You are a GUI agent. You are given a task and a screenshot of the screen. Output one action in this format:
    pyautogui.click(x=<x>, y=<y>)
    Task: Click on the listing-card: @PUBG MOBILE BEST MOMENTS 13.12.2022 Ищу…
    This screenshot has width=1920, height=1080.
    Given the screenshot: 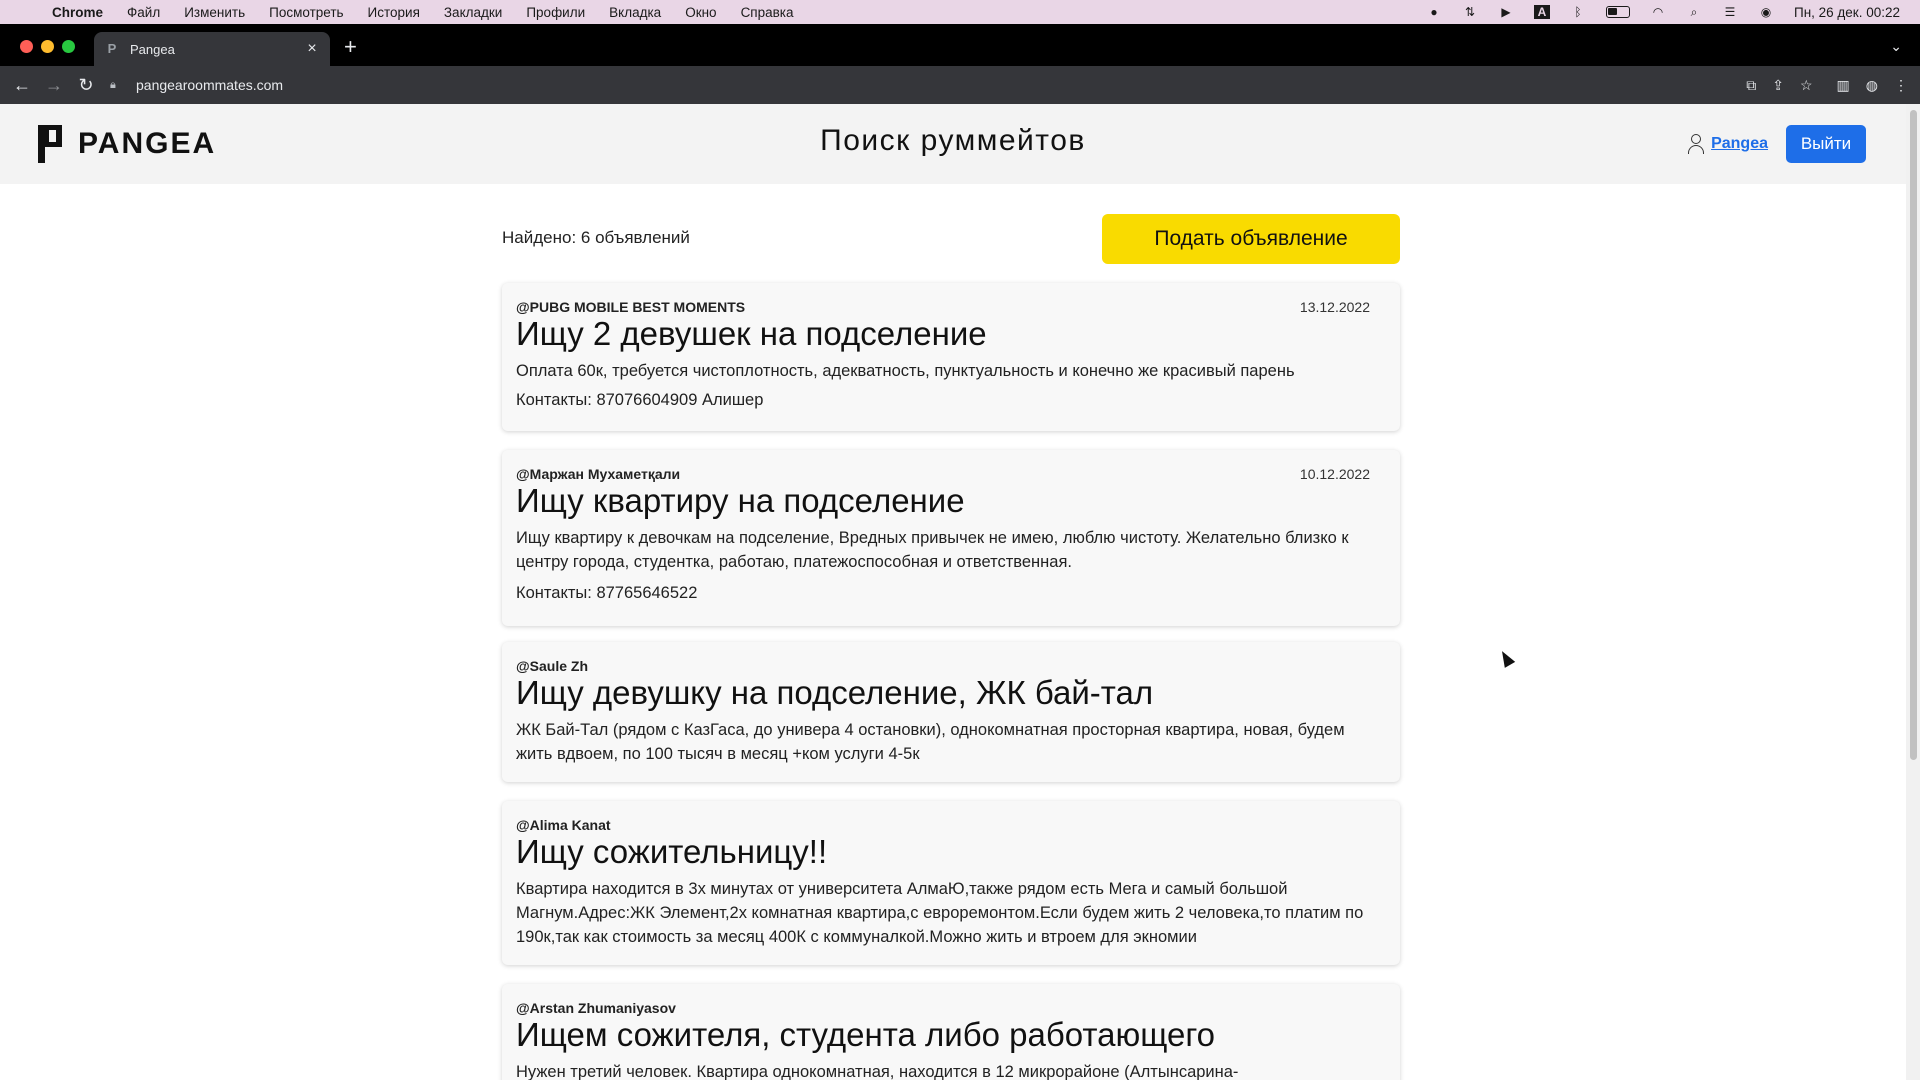 What is the action you would take?
    pyautogui.click(x=951, y=357)
    